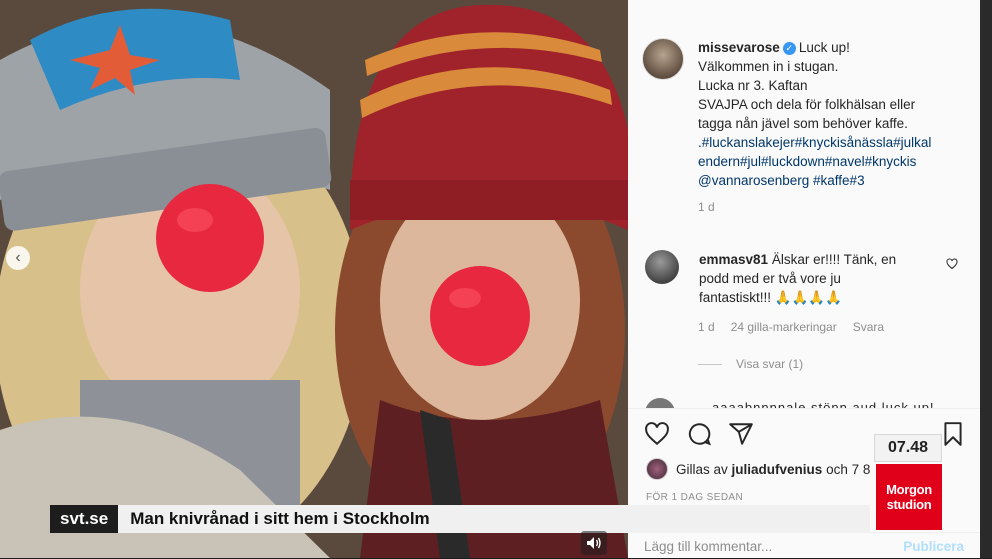  Describe the element at coordinates (662, 267) in the screenshot. I see `commenter-avatar` at that location.